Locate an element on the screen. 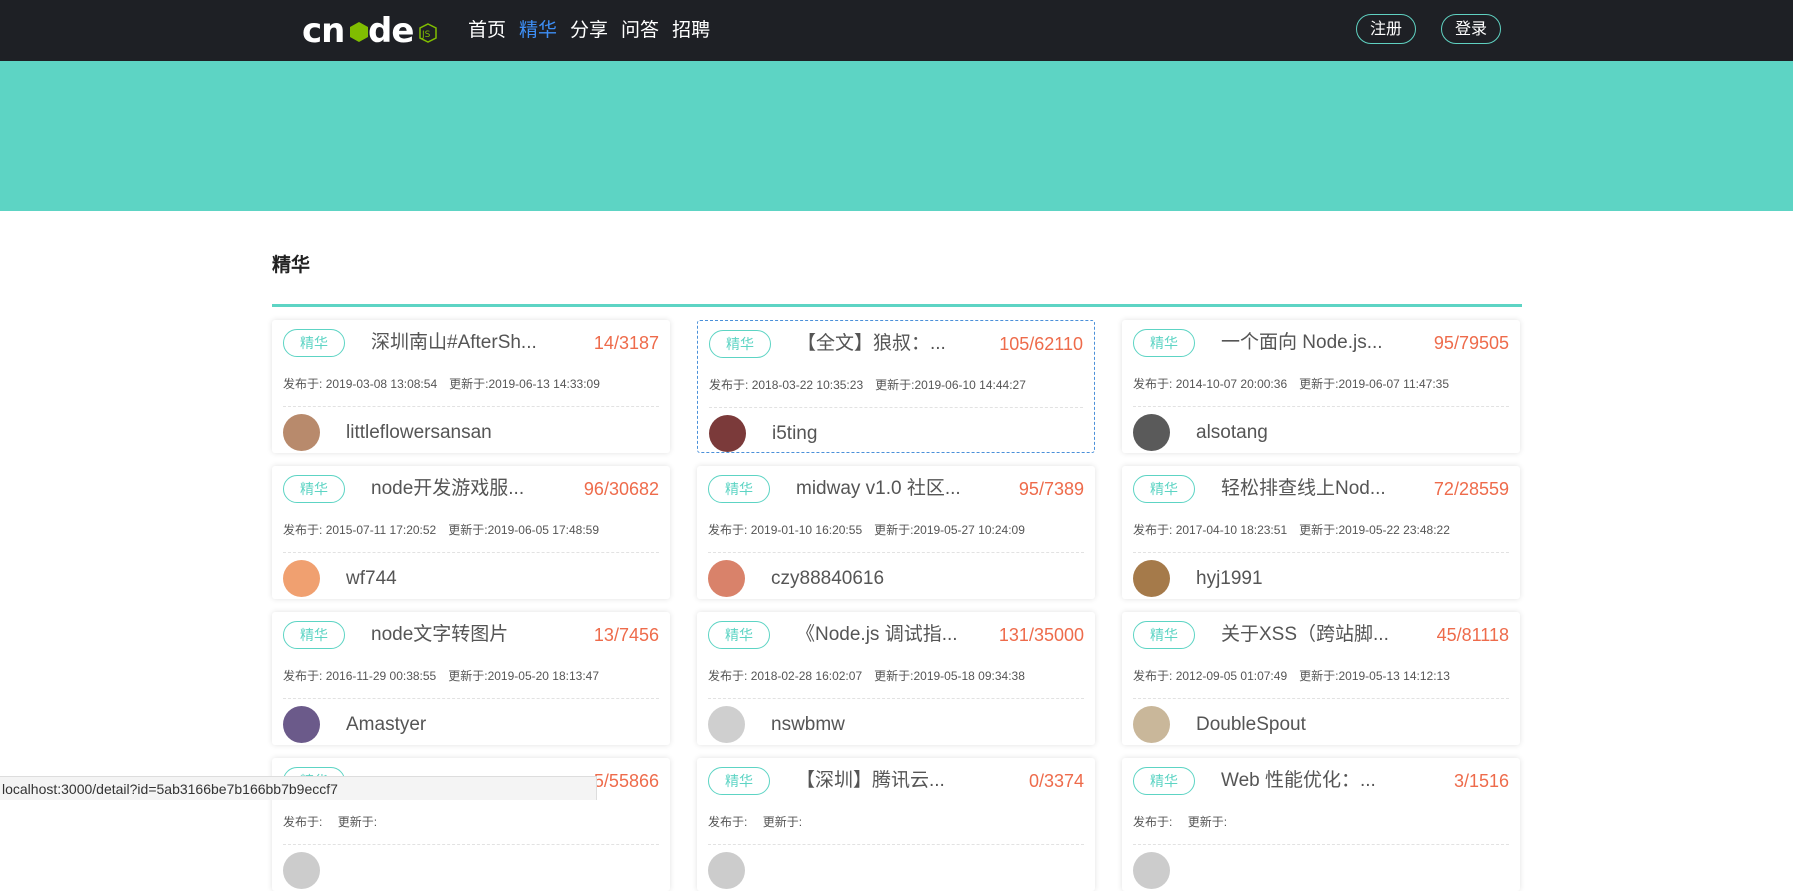  published-time: 2018-03-22 10:35:23 is located at coordinates (807, 385).